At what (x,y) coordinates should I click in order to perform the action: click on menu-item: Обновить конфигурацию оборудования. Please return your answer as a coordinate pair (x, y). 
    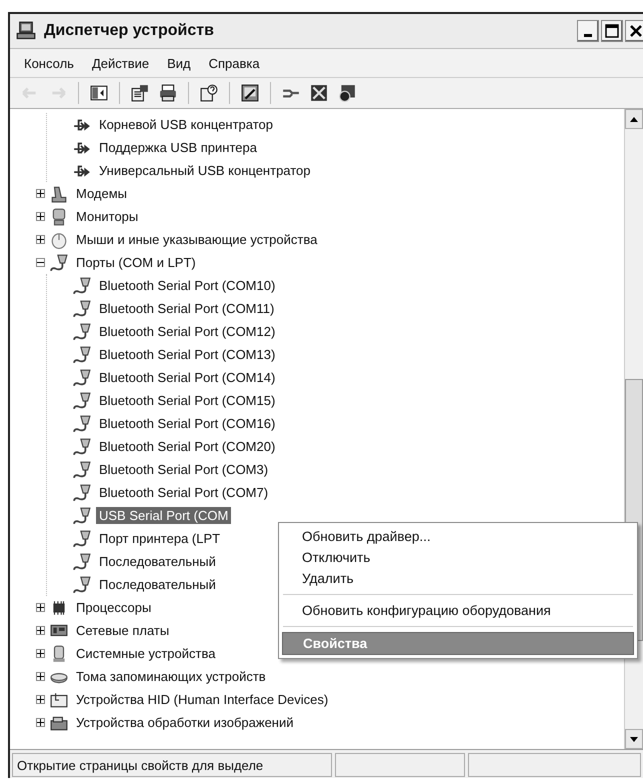
    Looking at the image, I should click on (458, 610).